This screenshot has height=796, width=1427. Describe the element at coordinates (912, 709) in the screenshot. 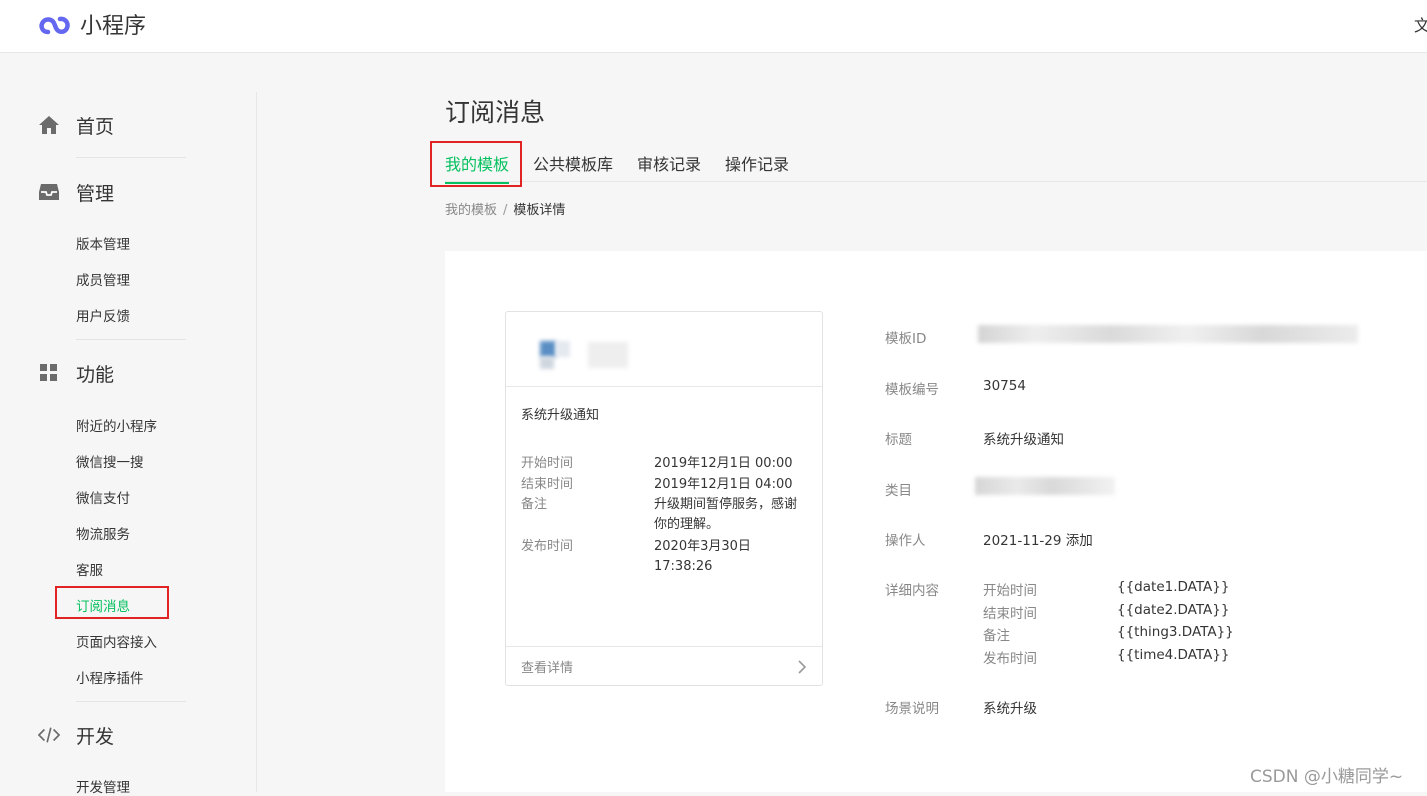

I see `detail-label: 场景说明` at that location.